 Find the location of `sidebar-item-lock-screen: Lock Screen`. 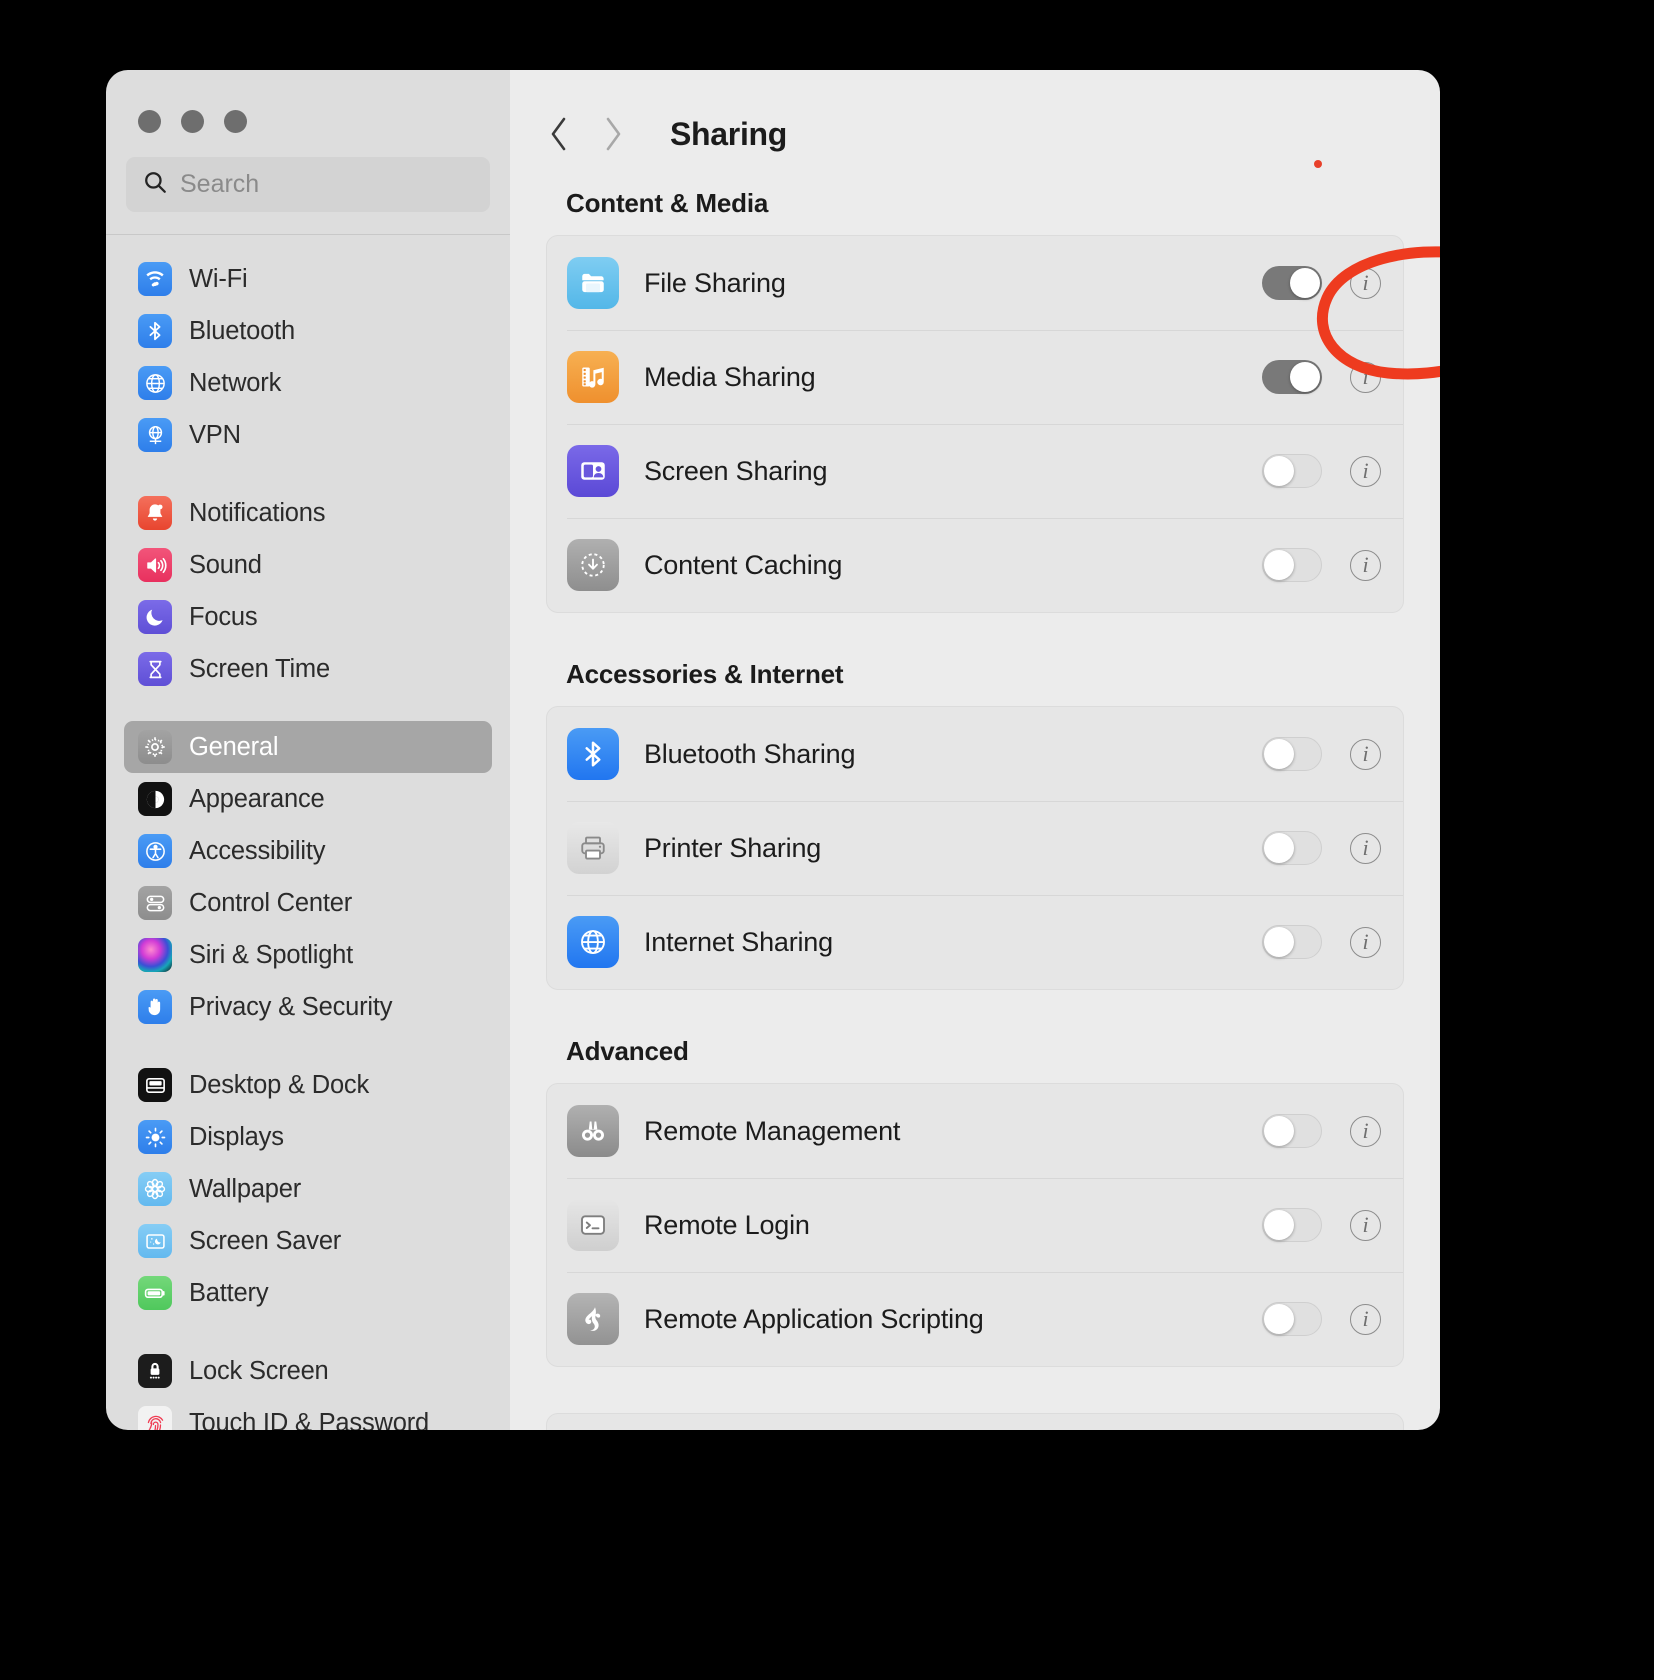

sidebar-item-lock-screen: Lock Screen is located at coordinates (308, 1371).